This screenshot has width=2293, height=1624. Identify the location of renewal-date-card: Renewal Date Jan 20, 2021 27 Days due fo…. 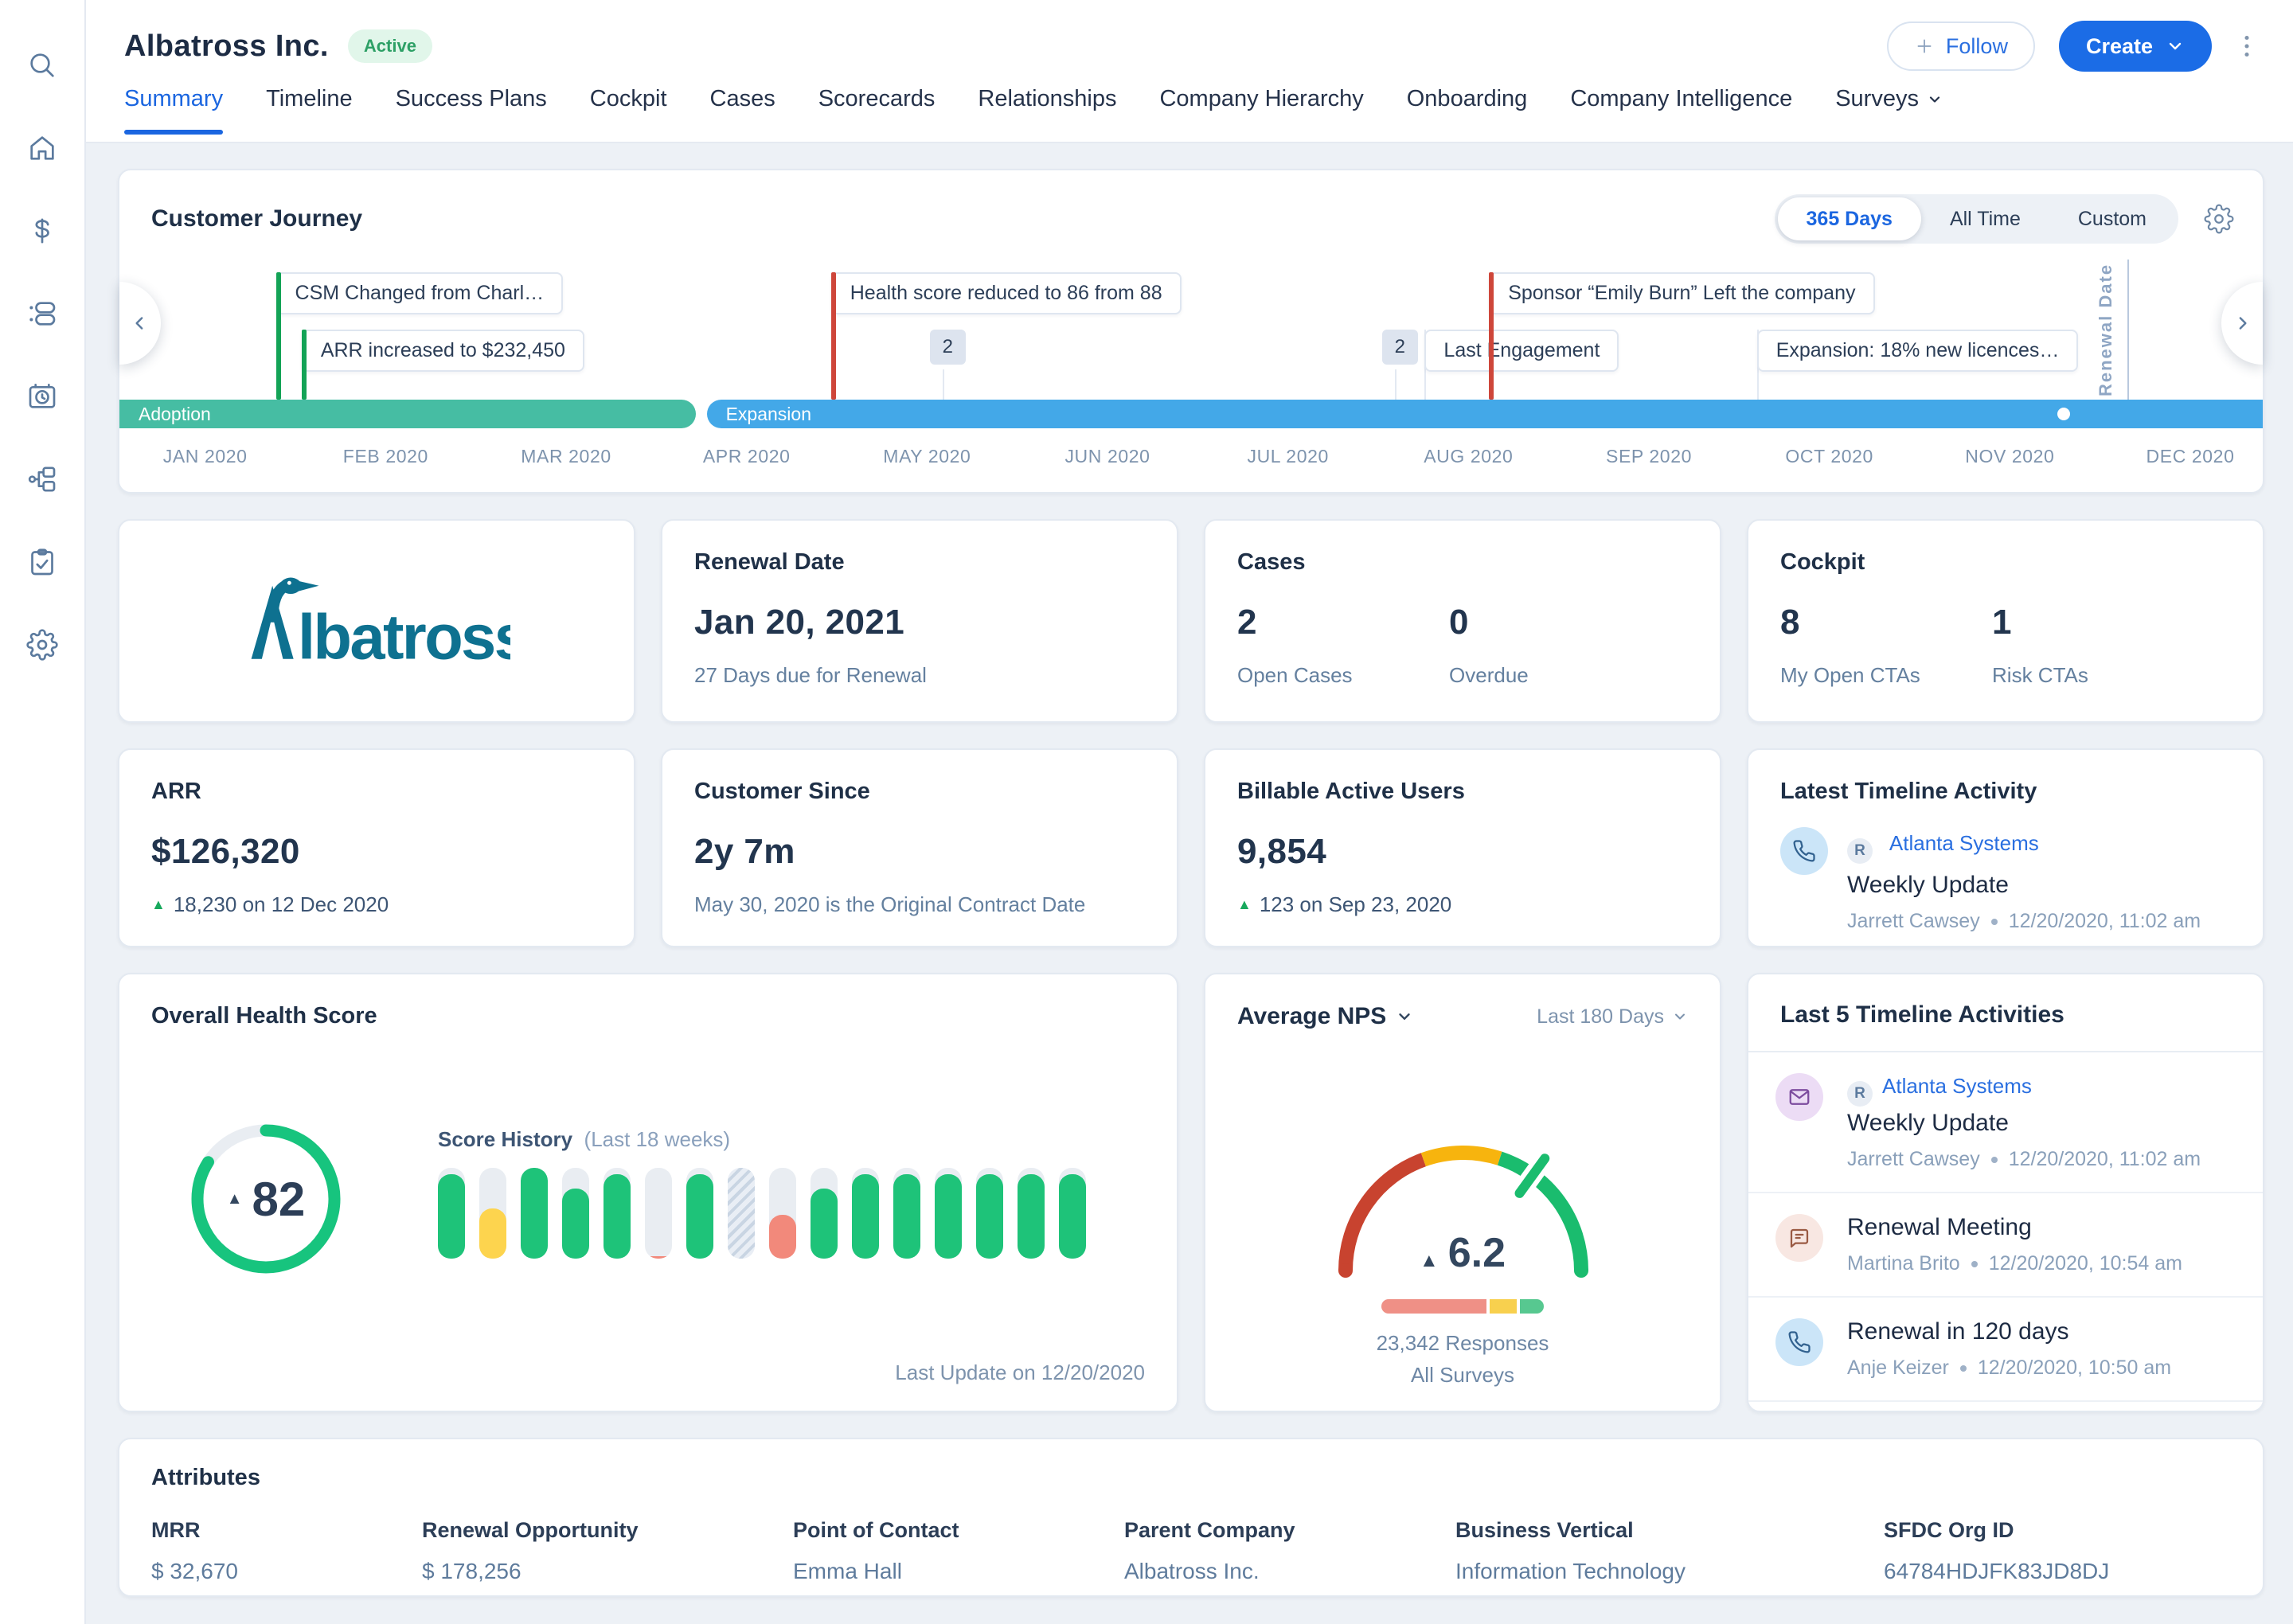
(919, 621).